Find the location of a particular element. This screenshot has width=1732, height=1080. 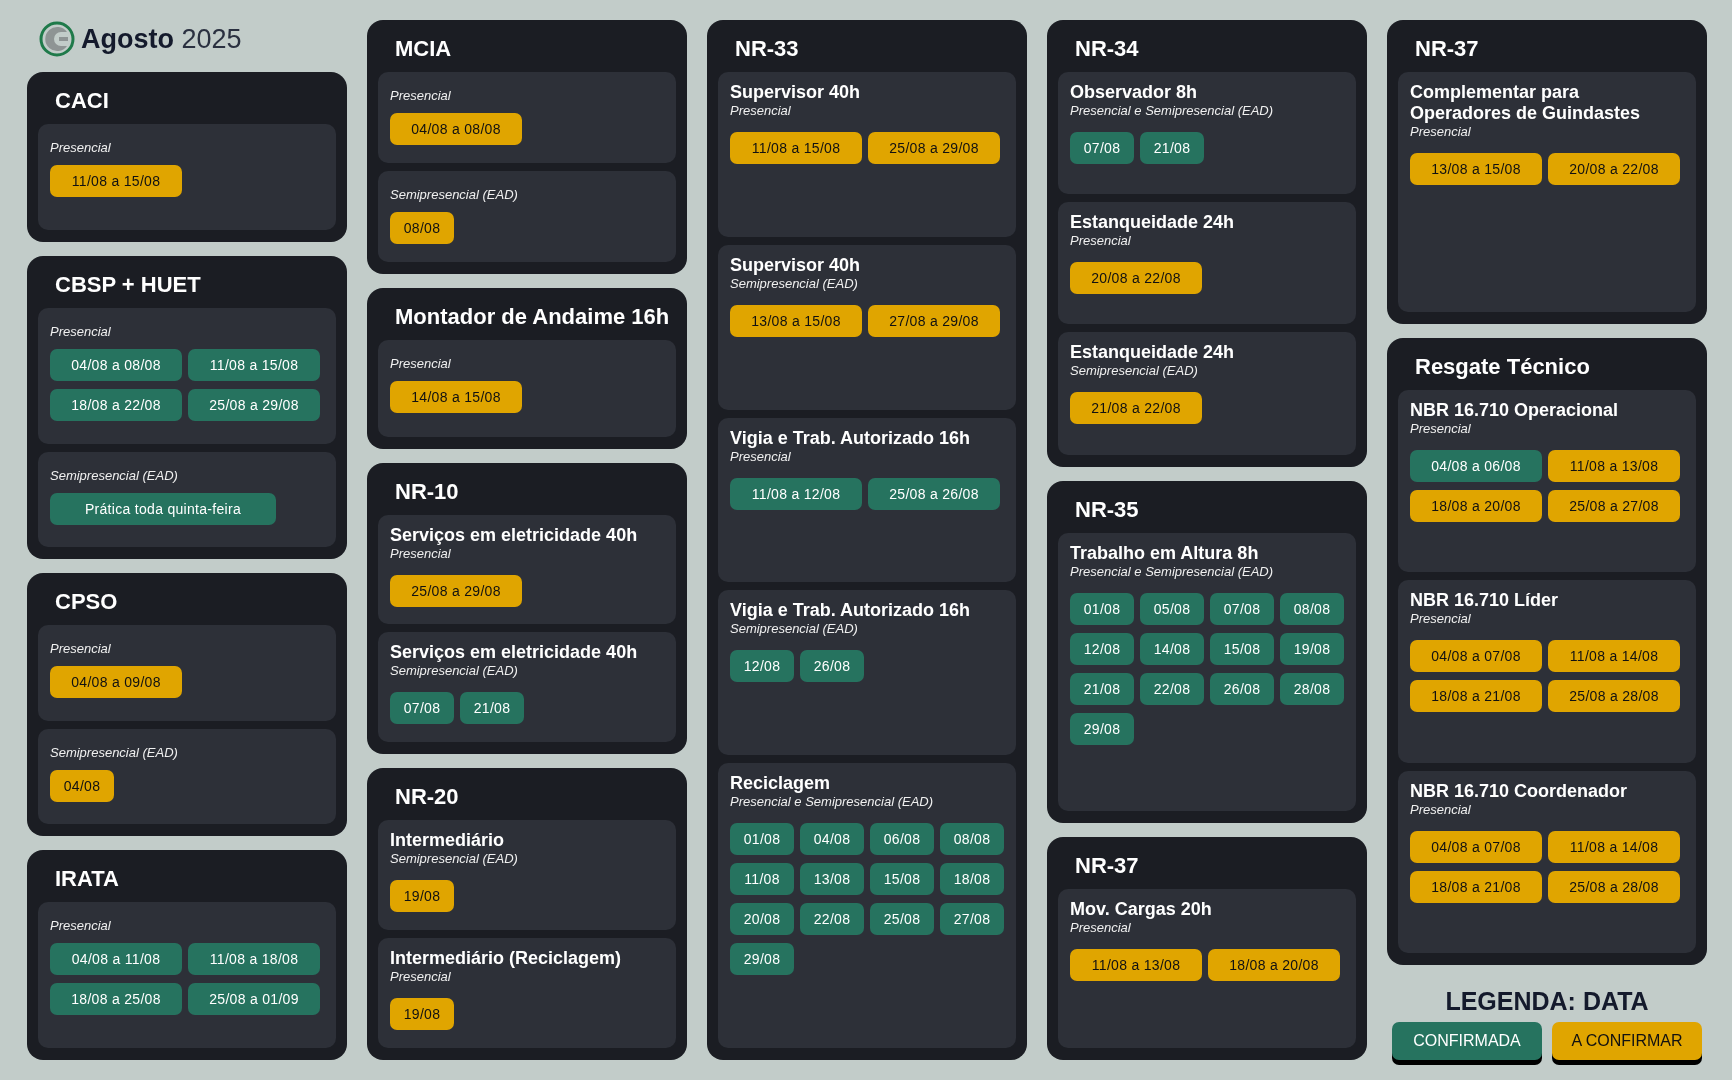

logo-icon is located at coordinates (57, 39).